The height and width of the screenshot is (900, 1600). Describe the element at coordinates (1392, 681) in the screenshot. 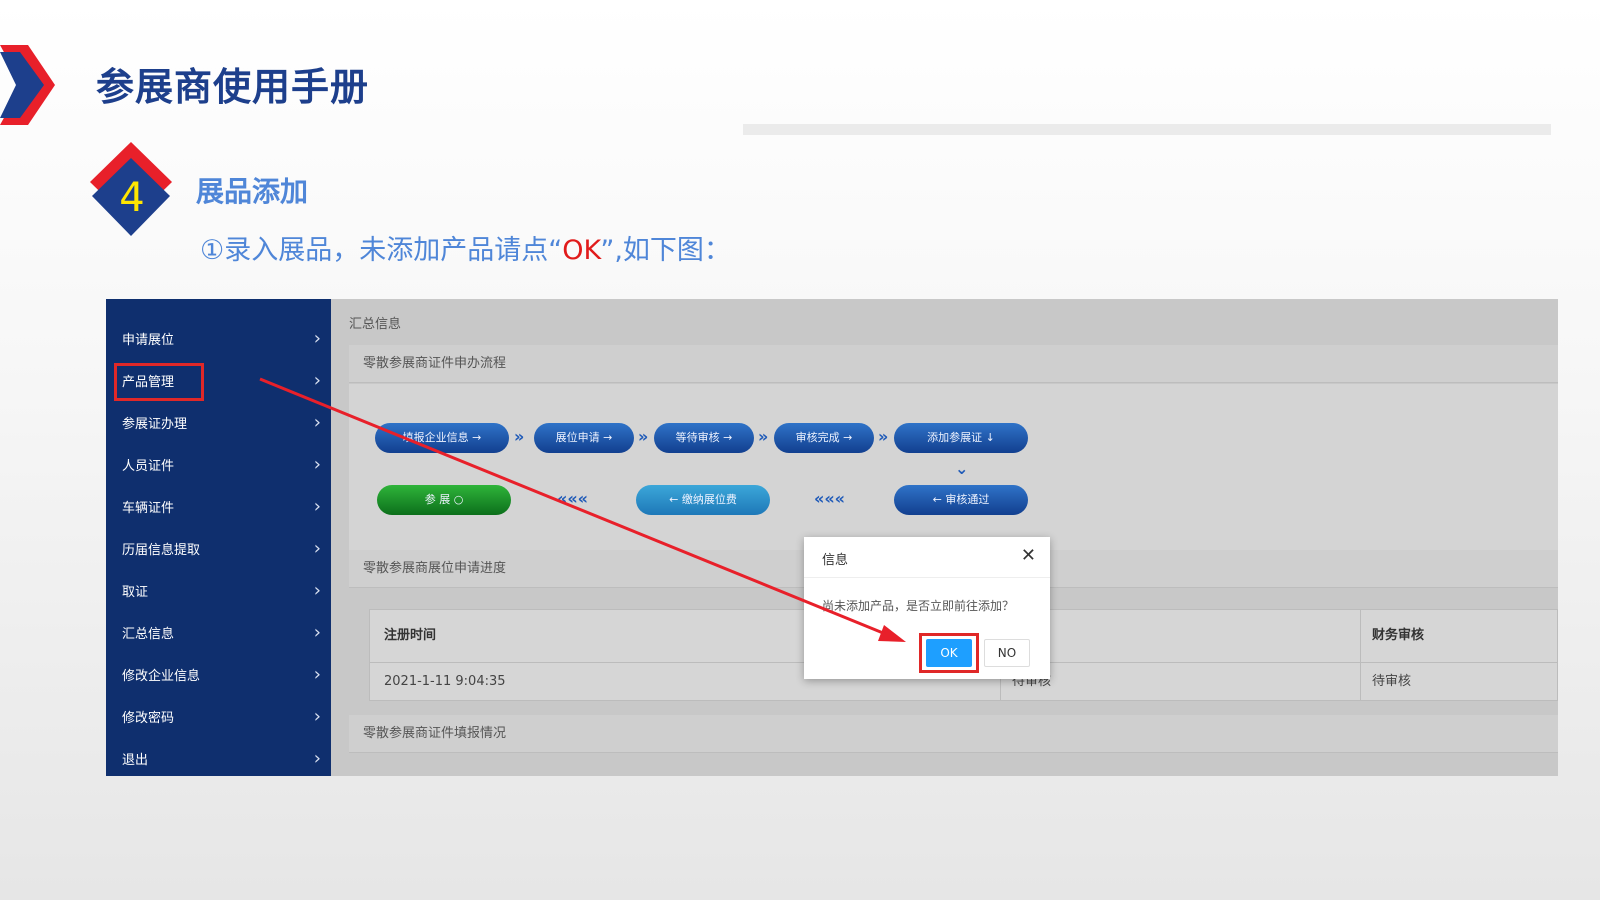

I see `table-cell-finance: 待审核` at that location.